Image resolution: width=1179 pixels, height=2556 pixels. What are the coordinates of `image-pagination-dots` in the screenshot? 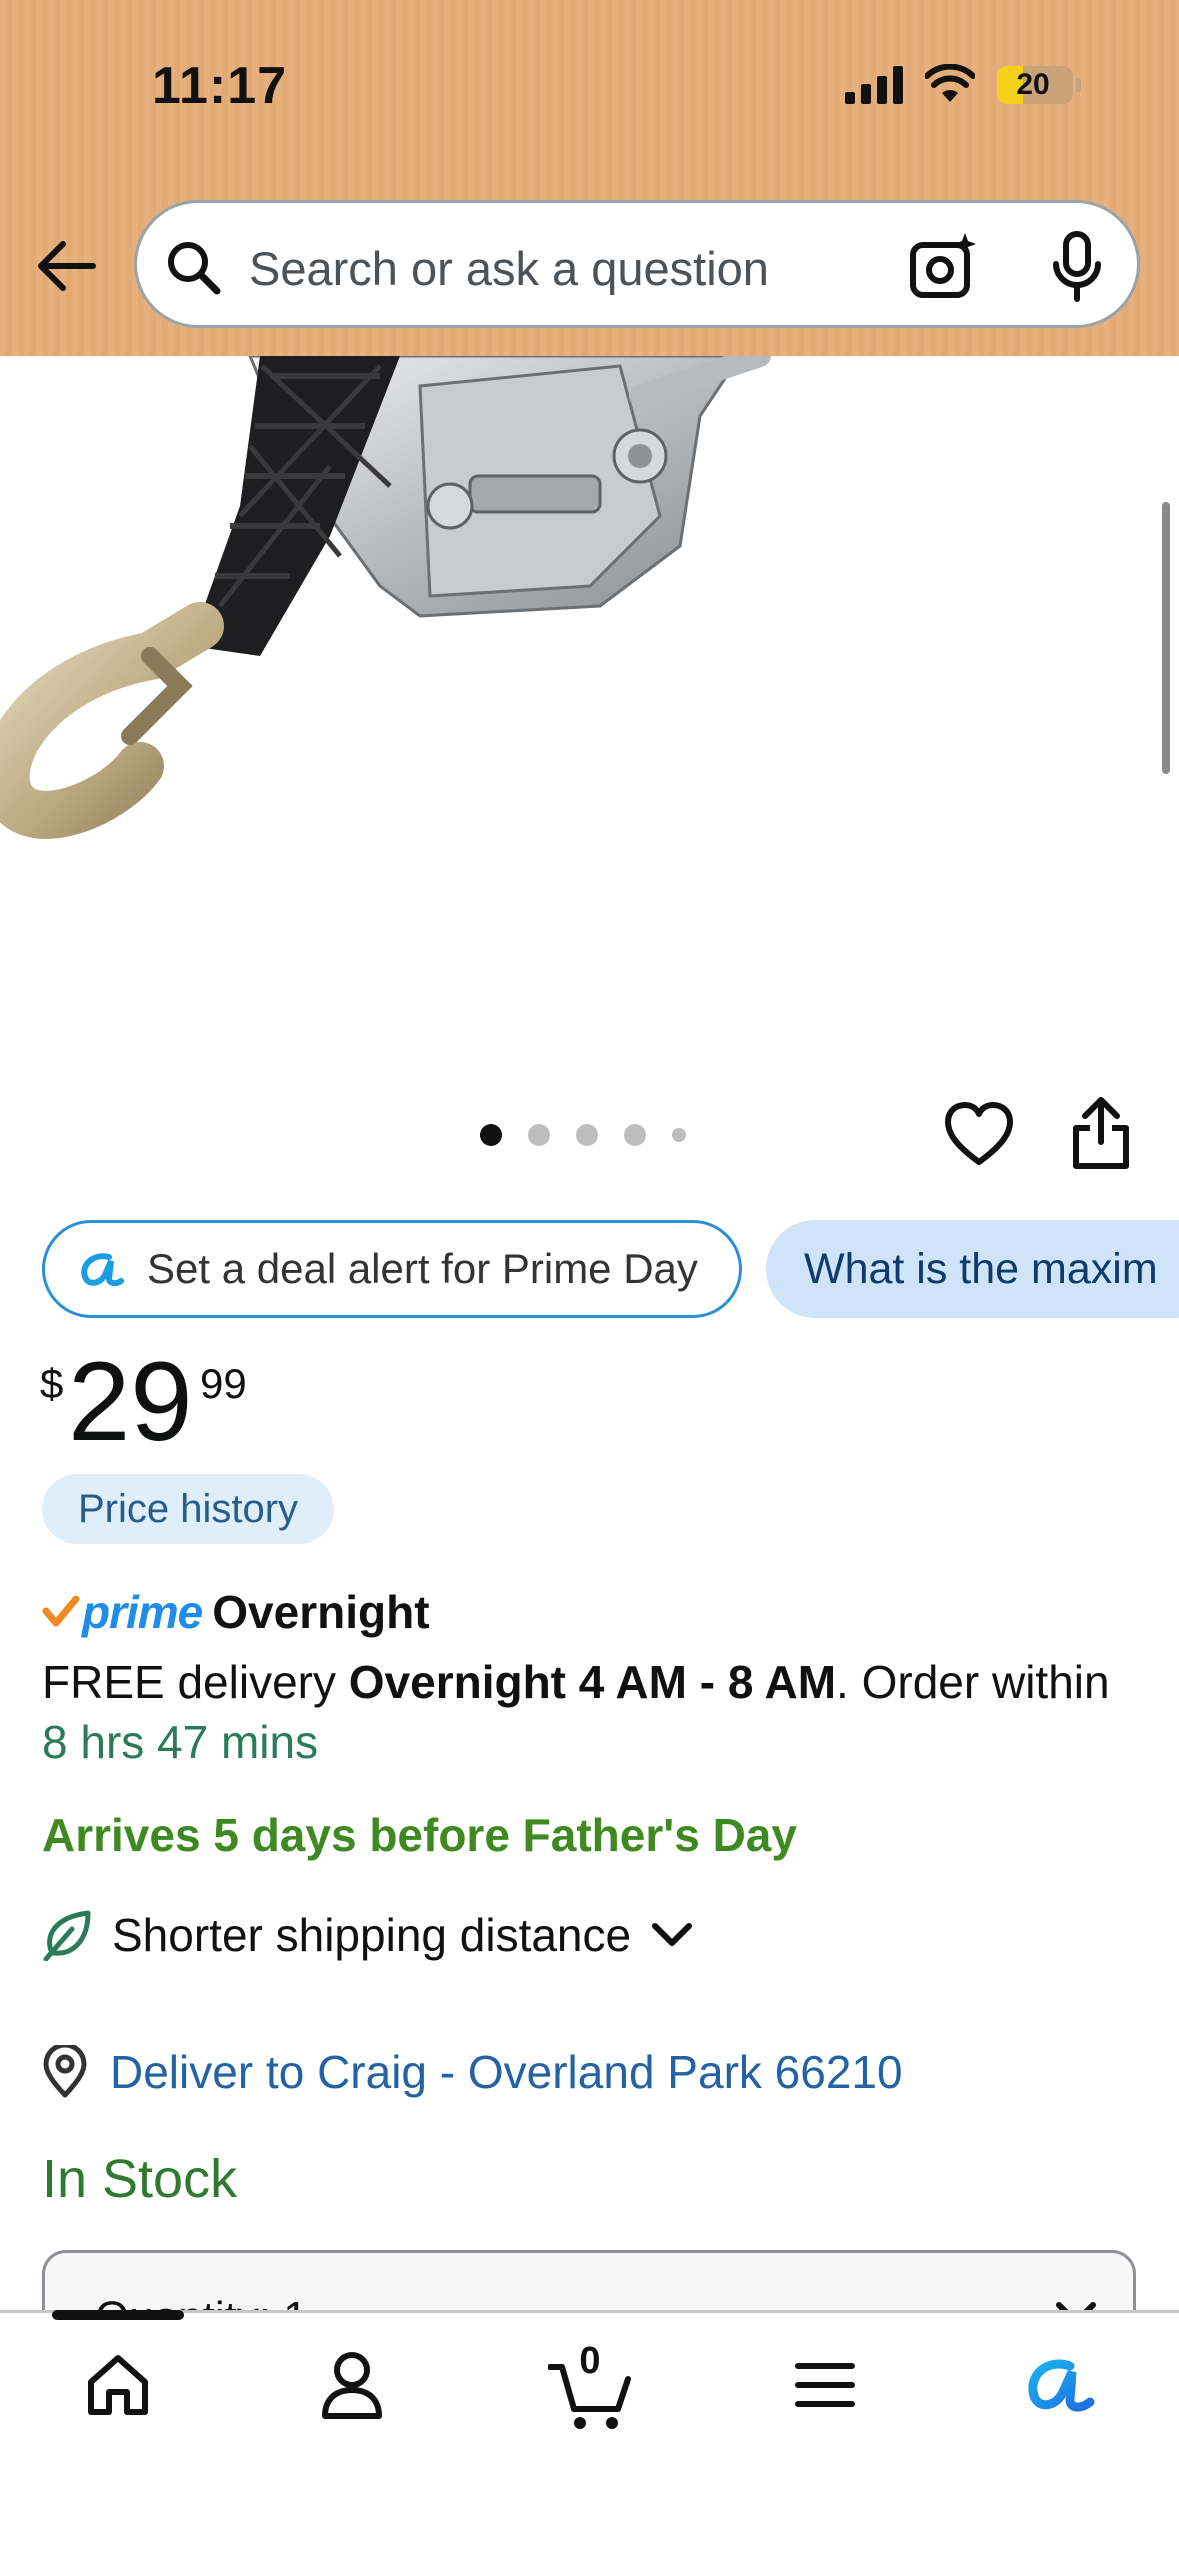 It's located at (583, 1135).